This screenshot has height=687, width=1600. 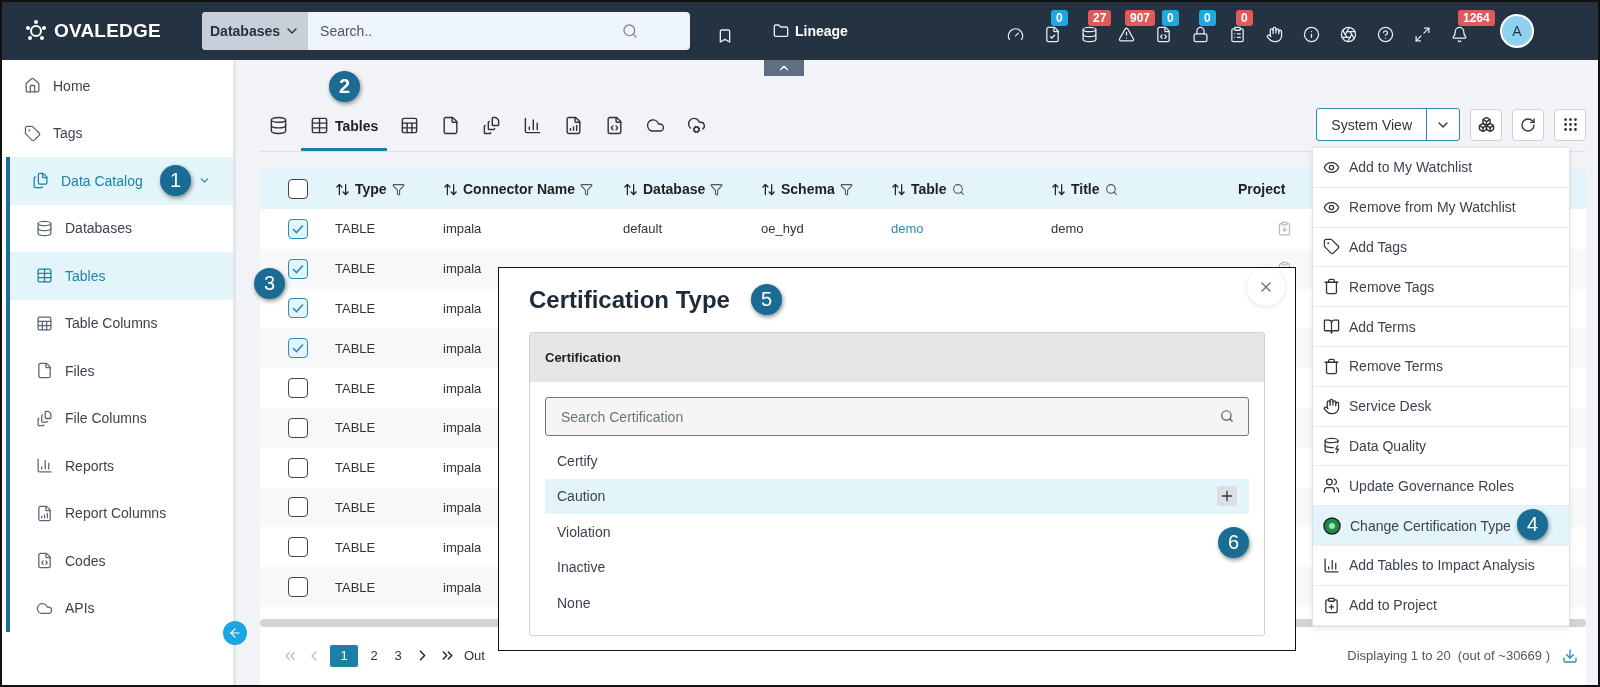 What do you see at coordinates (1570, 656) in the screenshot?
I see `download-icon` at bounding box center [1570, 656].